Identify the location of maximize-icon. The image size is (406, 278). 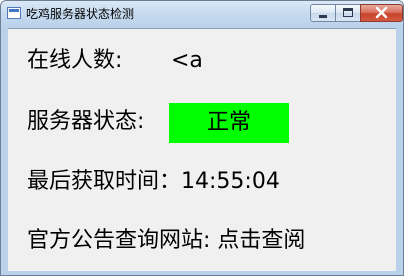
(348, 12).